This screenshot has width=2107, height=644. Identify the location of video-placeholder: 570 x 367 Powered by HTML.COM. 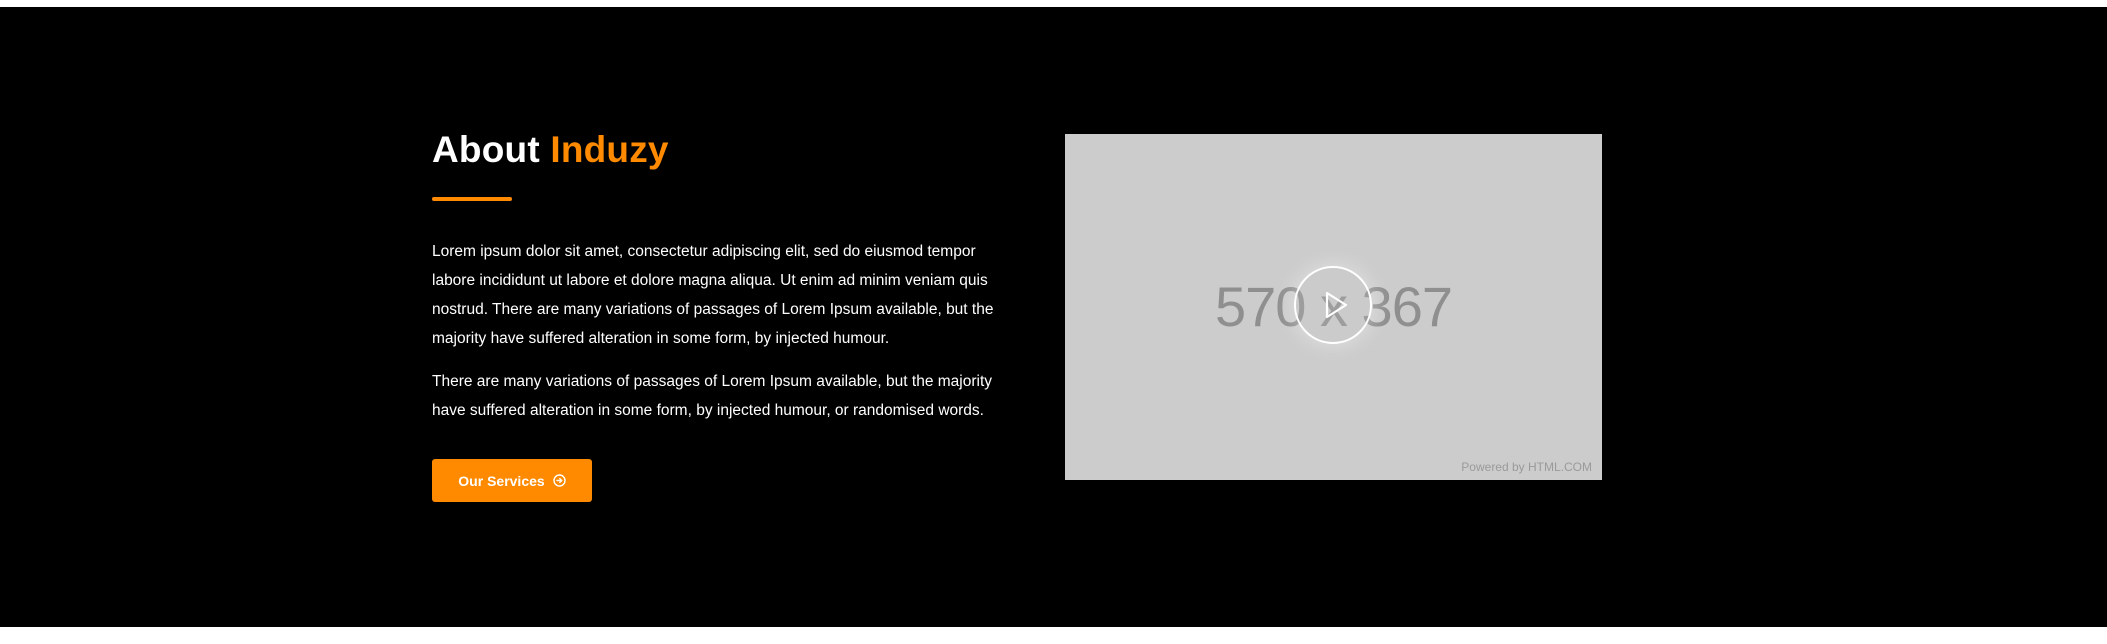
(1333, 307).